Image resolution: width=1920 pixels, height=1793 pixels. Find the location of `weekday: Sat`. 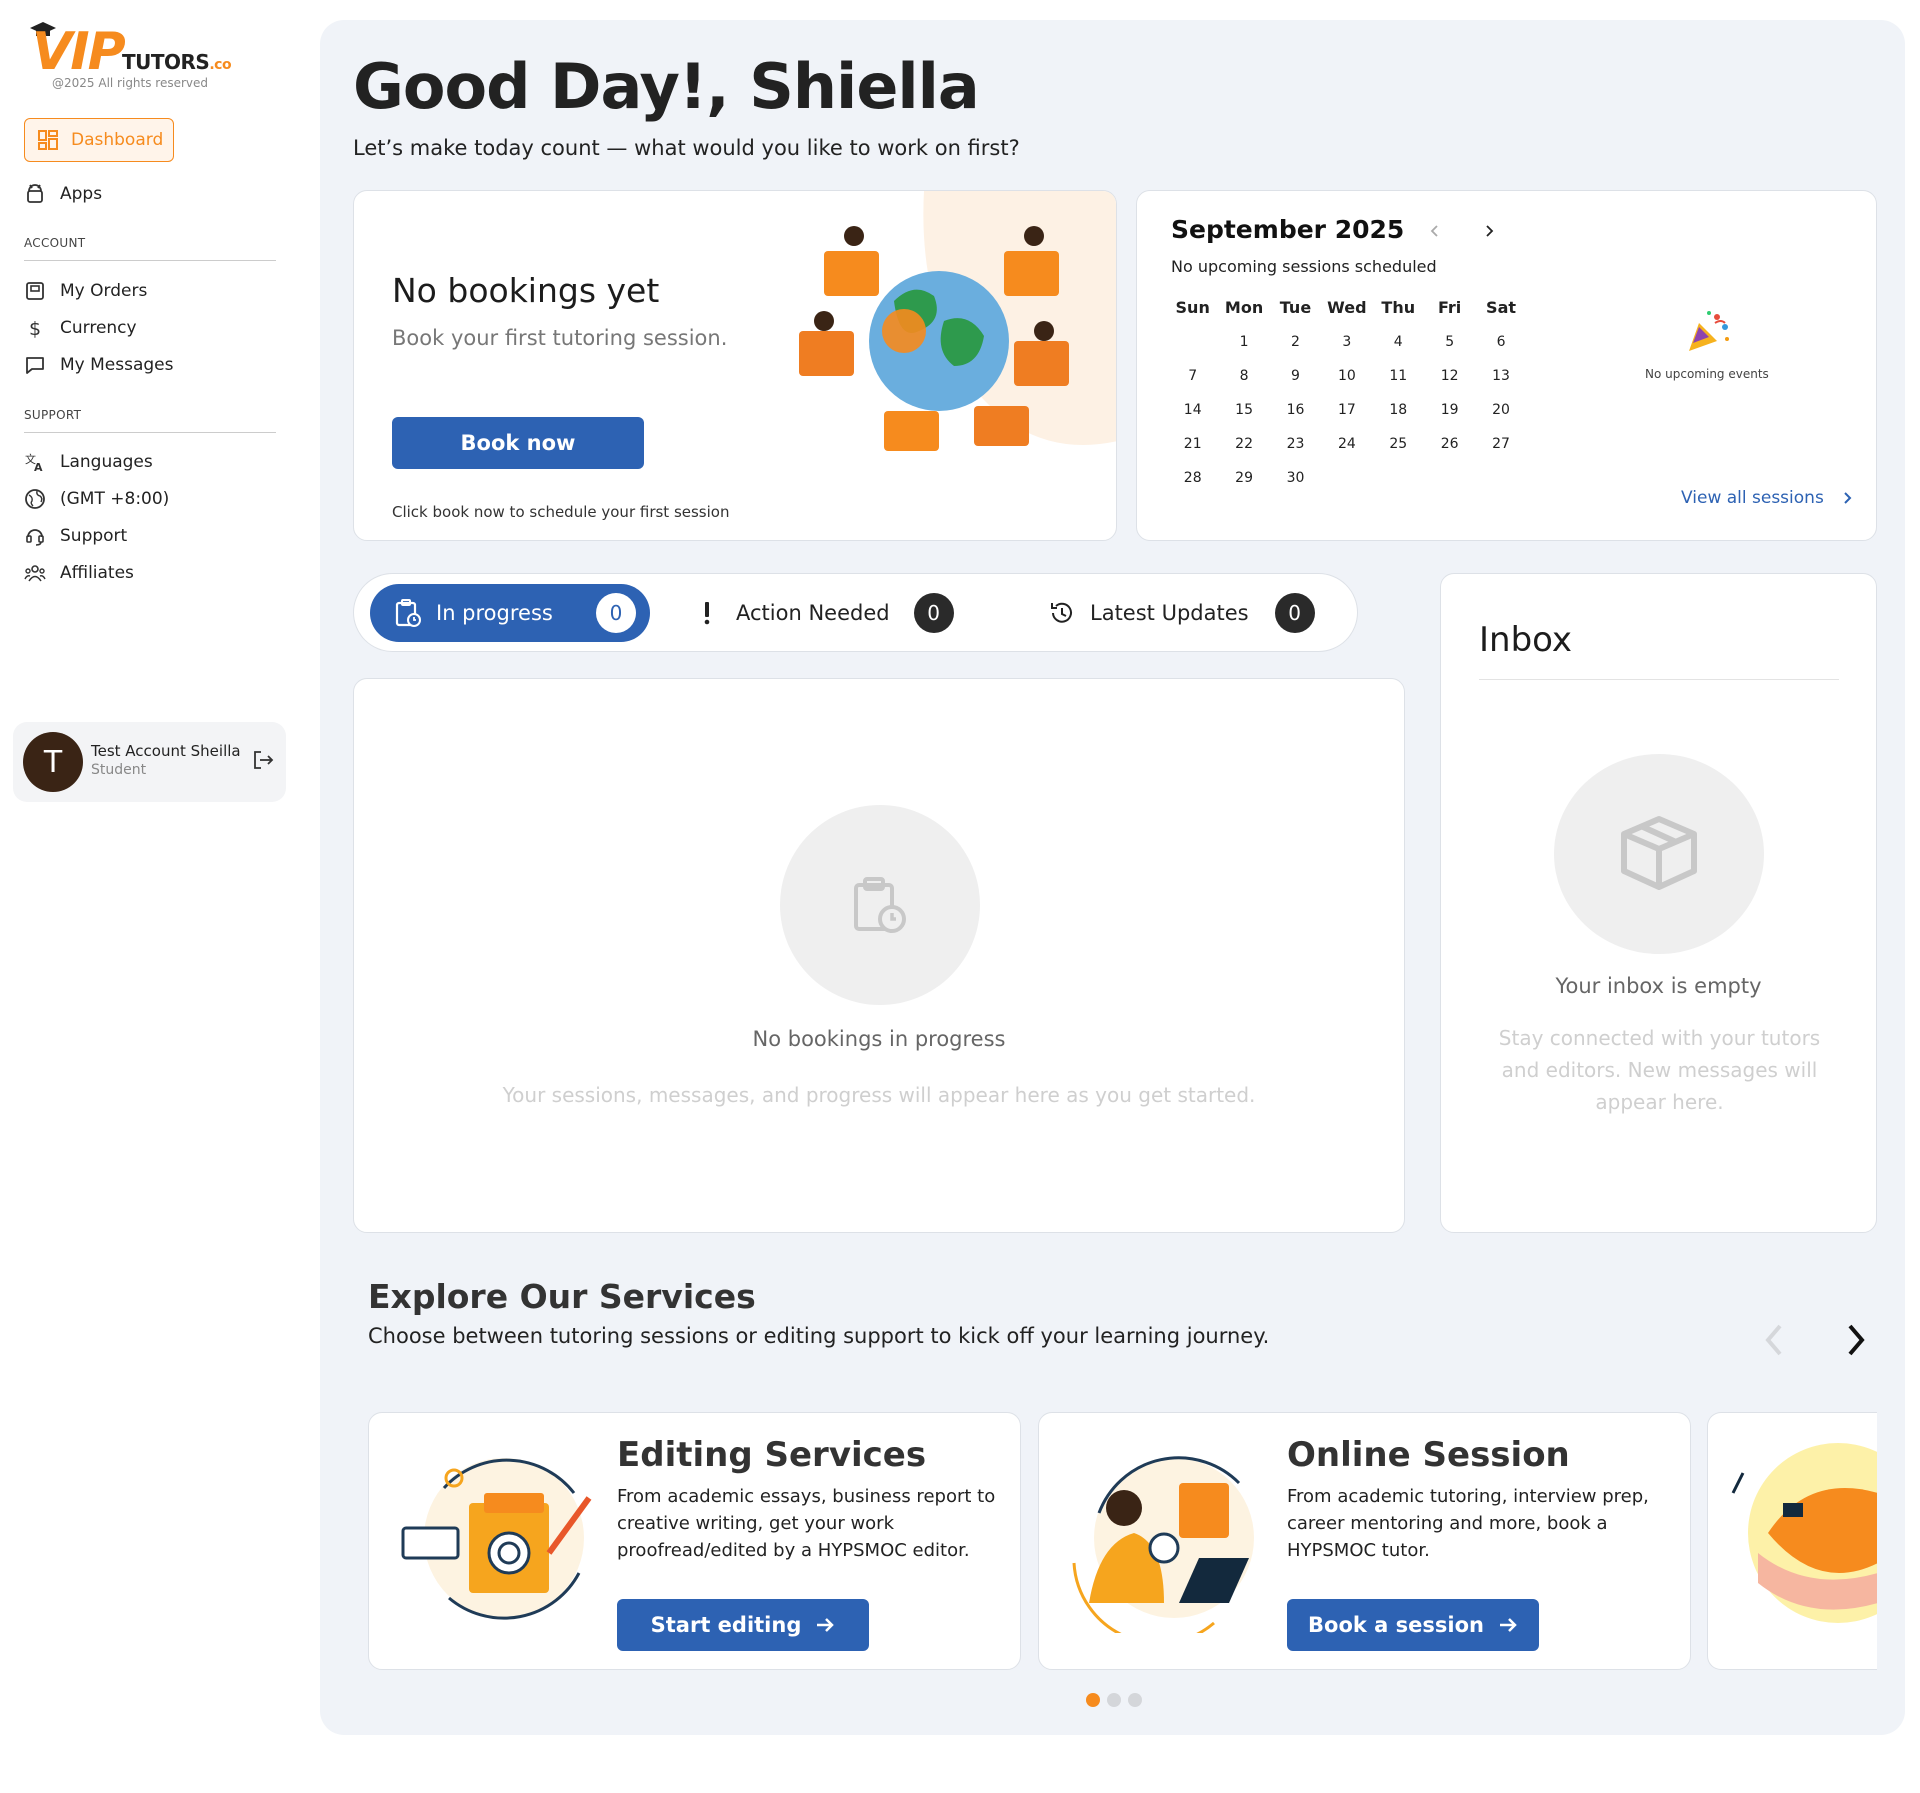

weekday: Sat is located at coordinates (1501, 307).